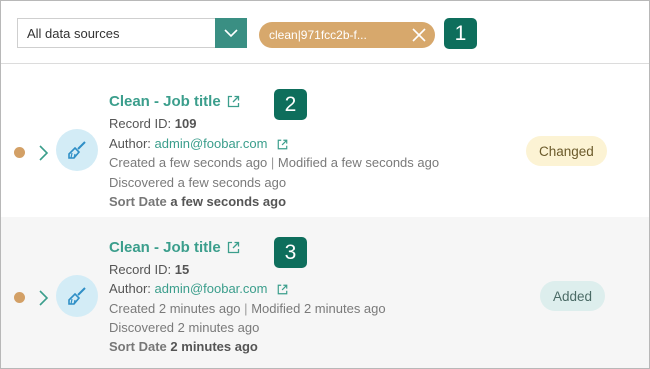 This screenshot has width=650, height=369. I want to click on created-value: a few seconds ago, so click(213, 162).